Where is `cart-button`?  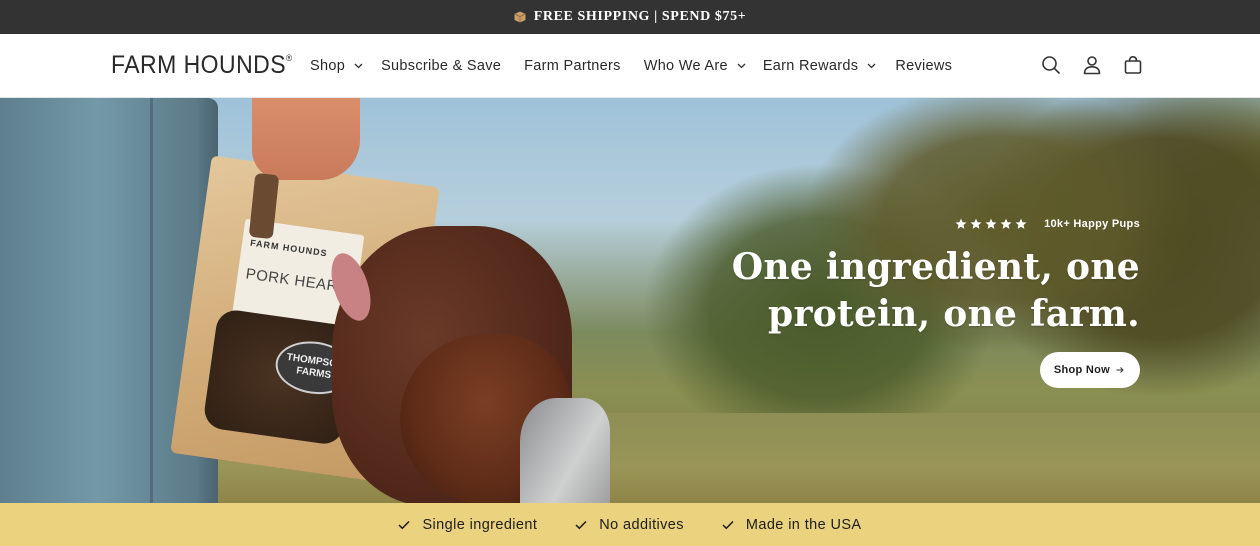
cart-button is located at coordinates (1133, 65).